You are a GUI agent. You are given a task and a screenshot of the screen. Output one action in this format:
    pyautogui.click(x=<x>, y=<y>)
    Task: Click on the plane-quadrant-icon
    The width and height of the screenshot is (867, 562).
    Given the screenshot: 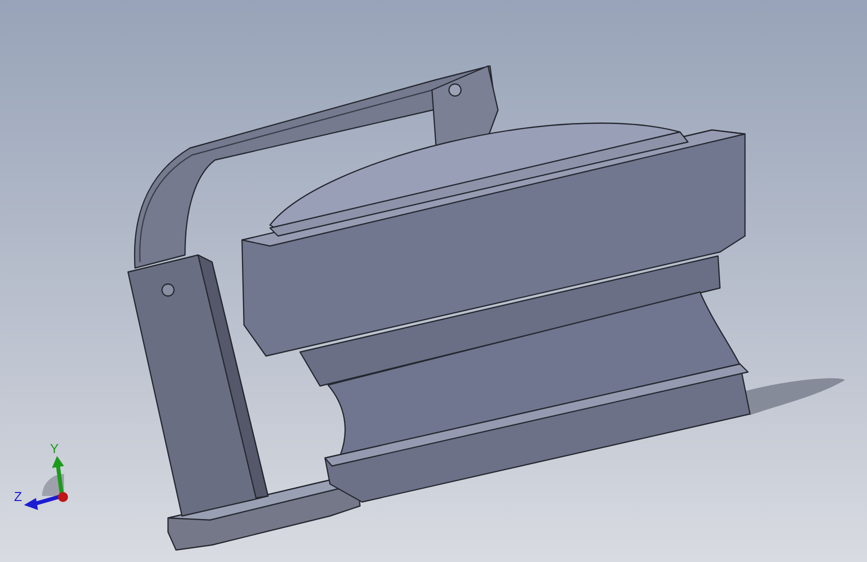 What is the action you would take?
    pyautogui.click(x=53, y=485)
    